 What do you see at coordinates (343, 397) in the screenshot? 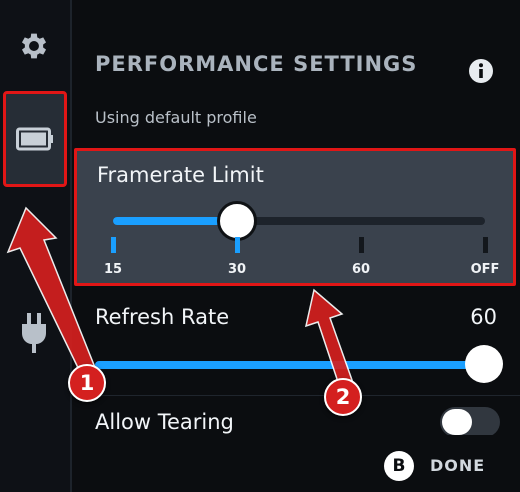
I see `callout-badge-2: 2` at bounding box center [343, 397].